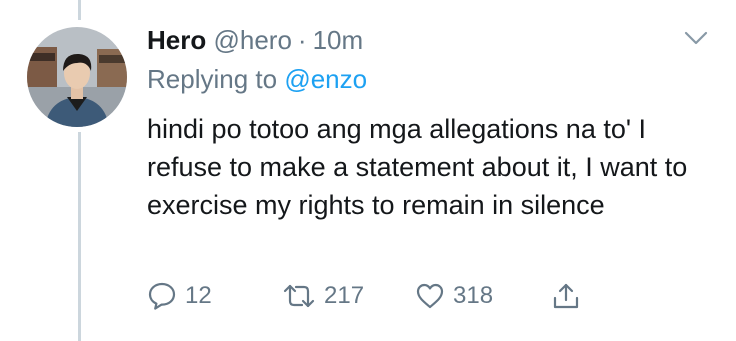 Image resolution: width=736 pixels, height=341 pixels. I want to click on share-button, so click(566, 296).